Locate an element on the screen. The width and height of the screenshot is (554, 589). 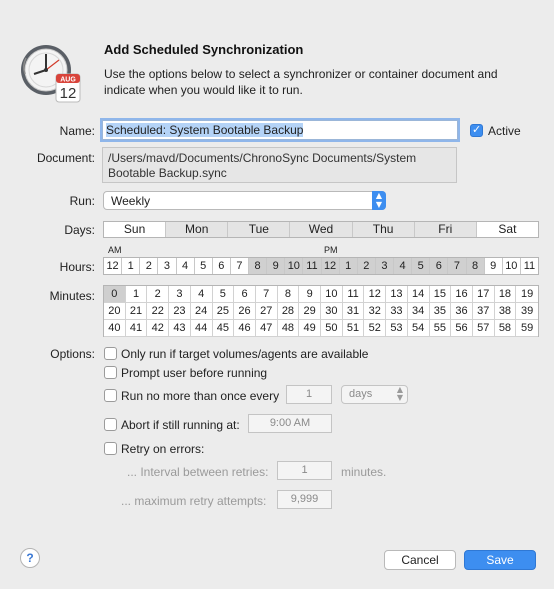
minute-cell: 49 is located at coordinates (310, 328).